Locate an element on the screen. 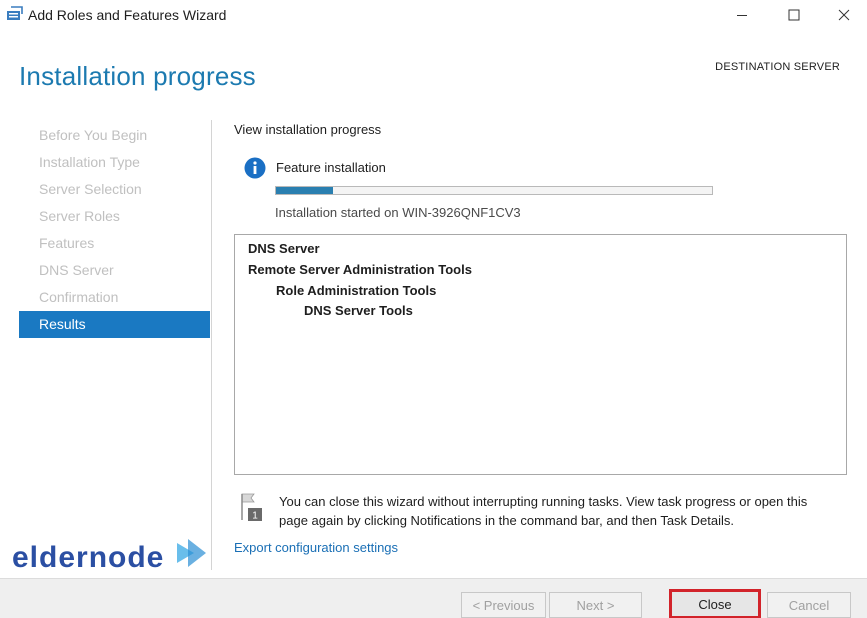 The image size is (867, 618). nav-item-dns-server: DNS Server is located at coordinates (76, 270).